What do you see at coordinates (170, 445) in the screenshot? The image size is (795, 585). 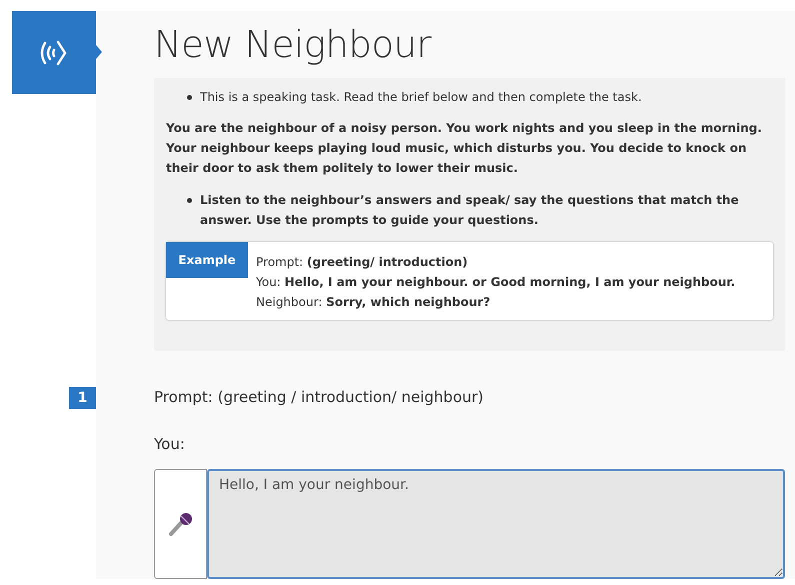 I see `answer-label: You:` at bounding box center [170, 445].